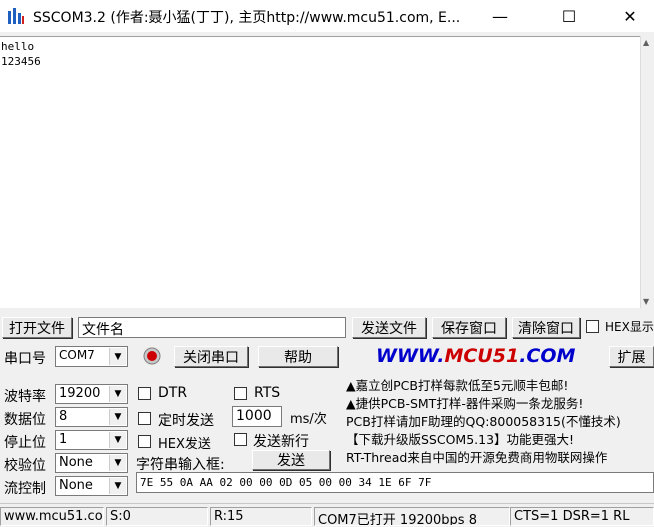 The image size is (654, 527). I want to click on status-port-state: COM7已打开 19200bps 8, so click(412, 516).